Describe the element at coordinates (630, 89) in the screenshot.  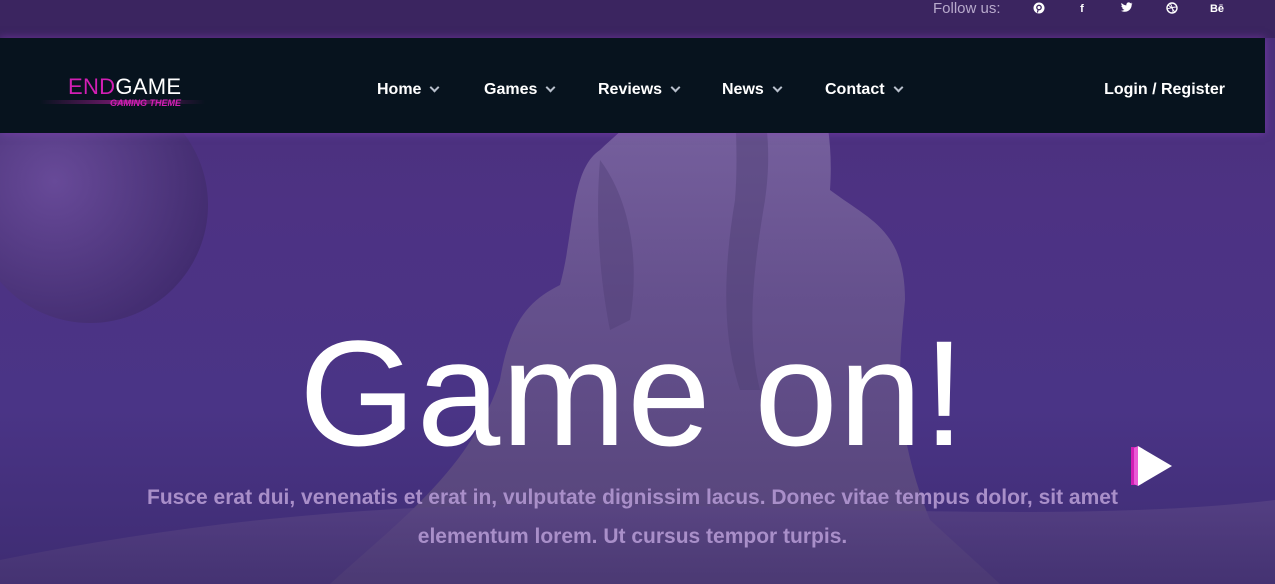
I see `nav-reviews-label: Reviews` at that location.